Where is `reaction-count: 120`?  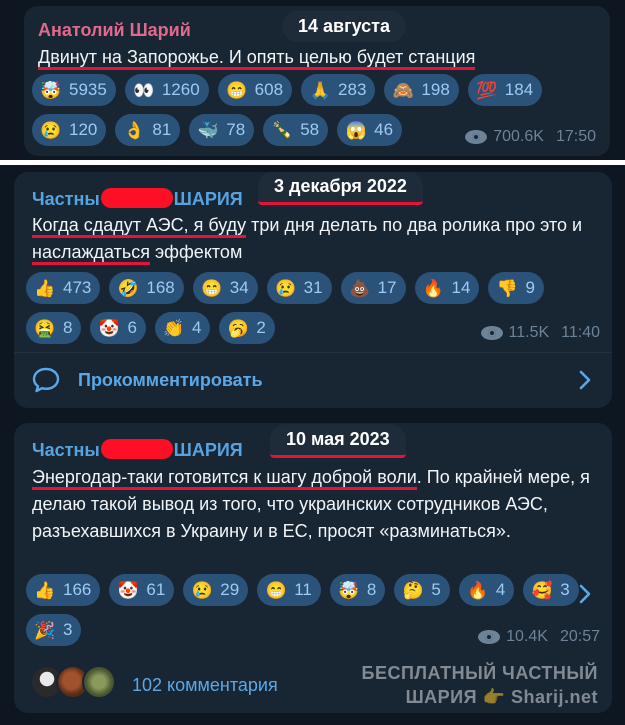
reaction-count: 120 is located at coordinates (83, 129).